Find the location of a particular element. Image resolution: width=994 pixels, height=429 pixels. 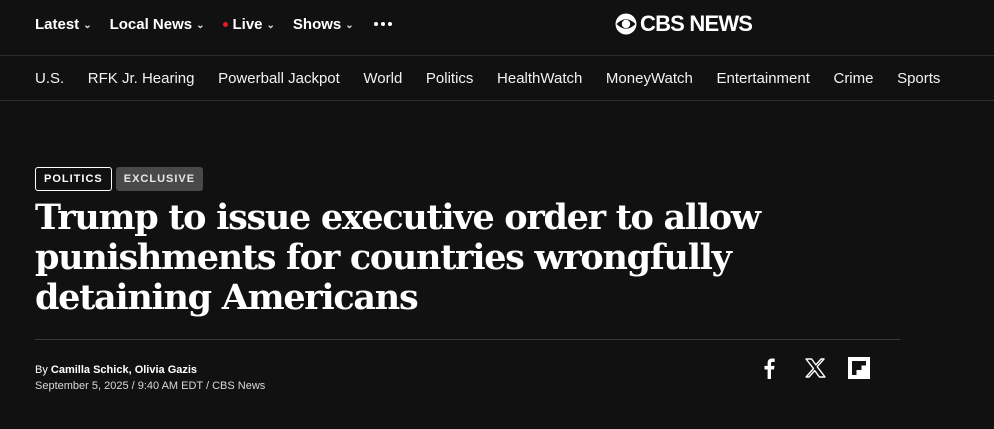

tag-politics: POLITICS is located at coordinates (73, 179).